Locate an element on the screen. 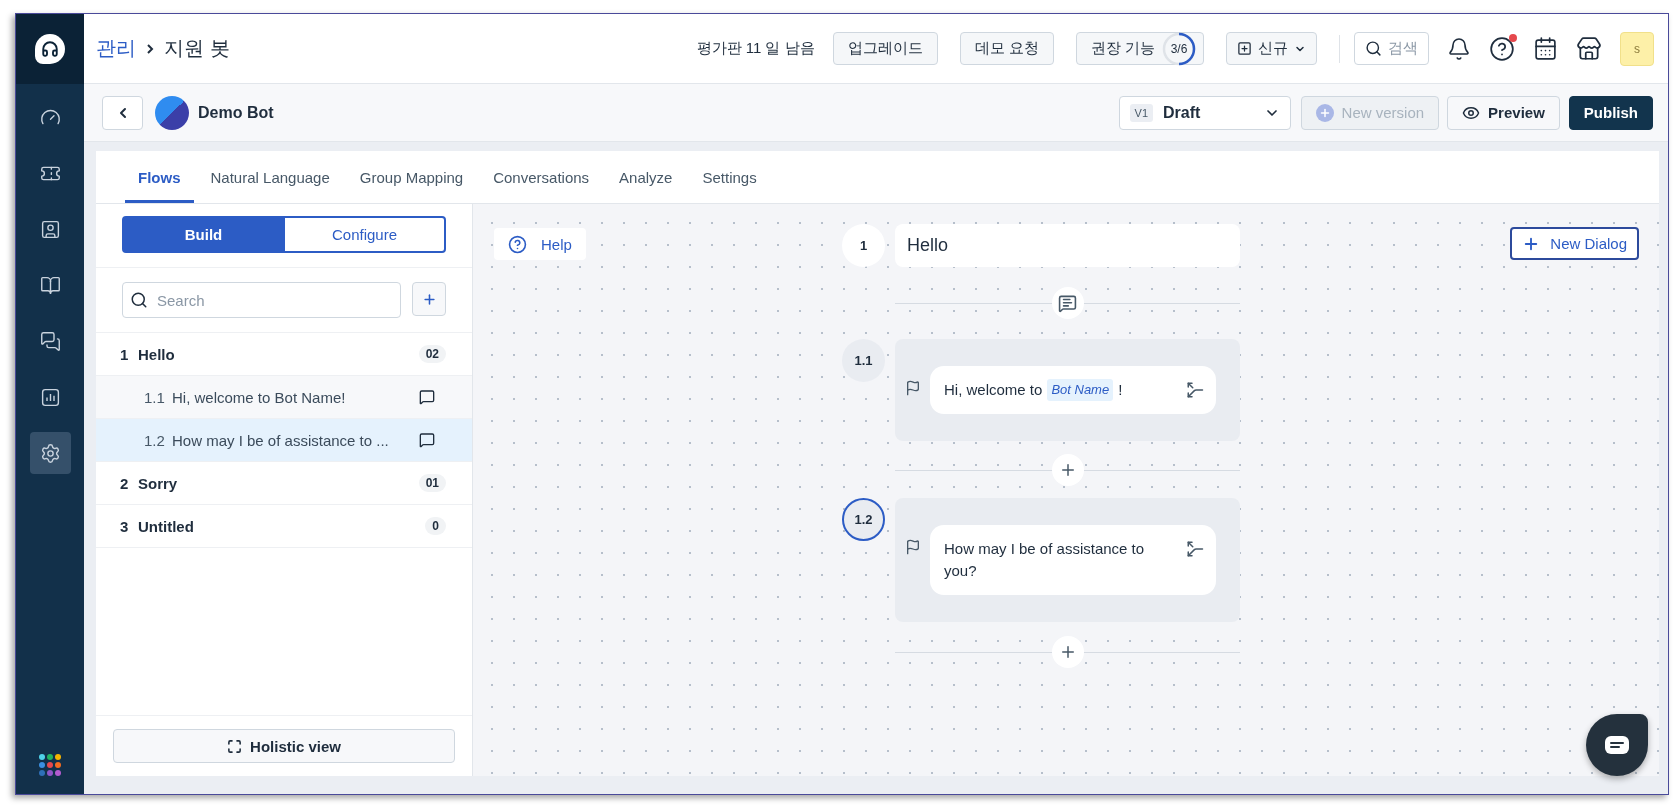 The width and height of the screenshot is (1673, 805). trial-notice: 평가판 11 일 남음 is located at coordinates (755, 48).